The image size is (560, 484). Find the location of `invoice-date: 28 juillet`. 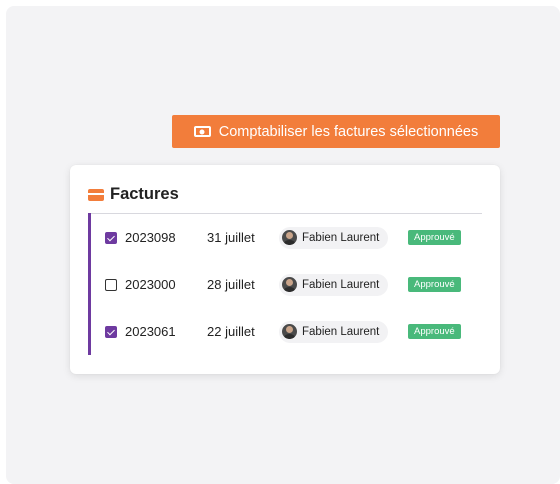

invoice-date: 28 juillet is located at coordinates (231, 284).